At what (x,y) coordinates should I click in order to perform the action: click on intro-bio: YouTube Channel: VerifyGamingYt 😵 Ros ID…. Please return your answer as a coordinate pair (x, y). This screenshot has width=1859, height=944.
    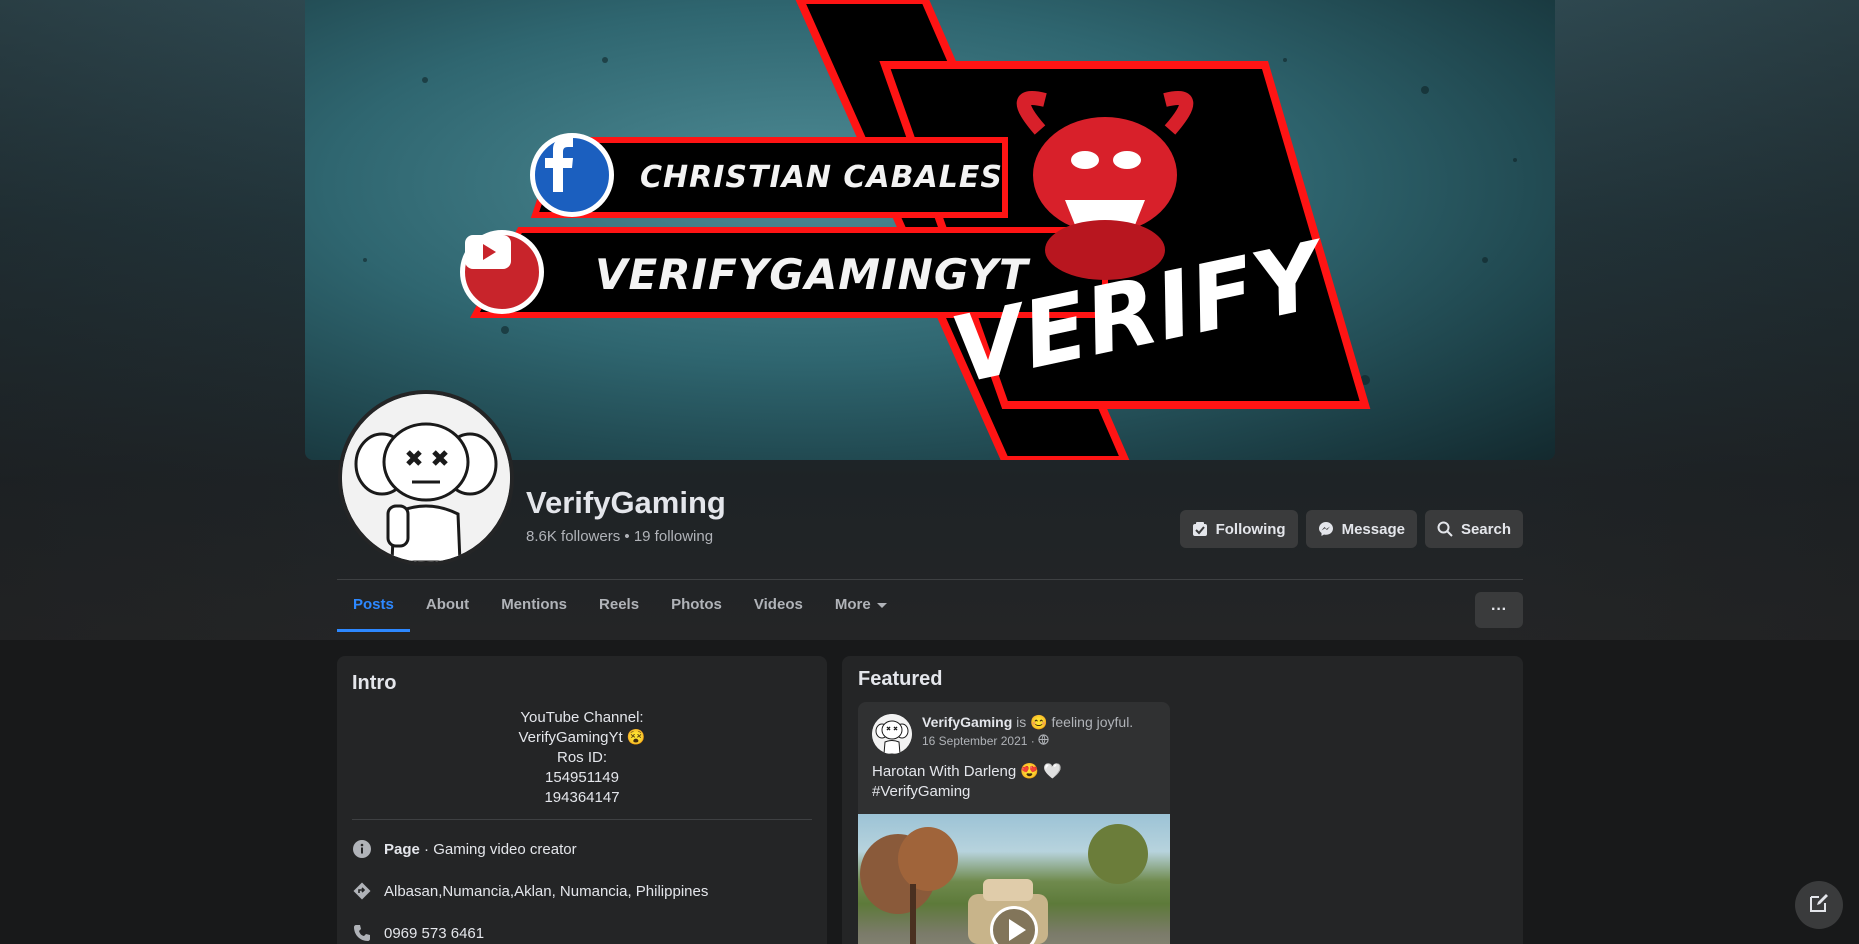
    Looking at the image, I should click on (582, 758).